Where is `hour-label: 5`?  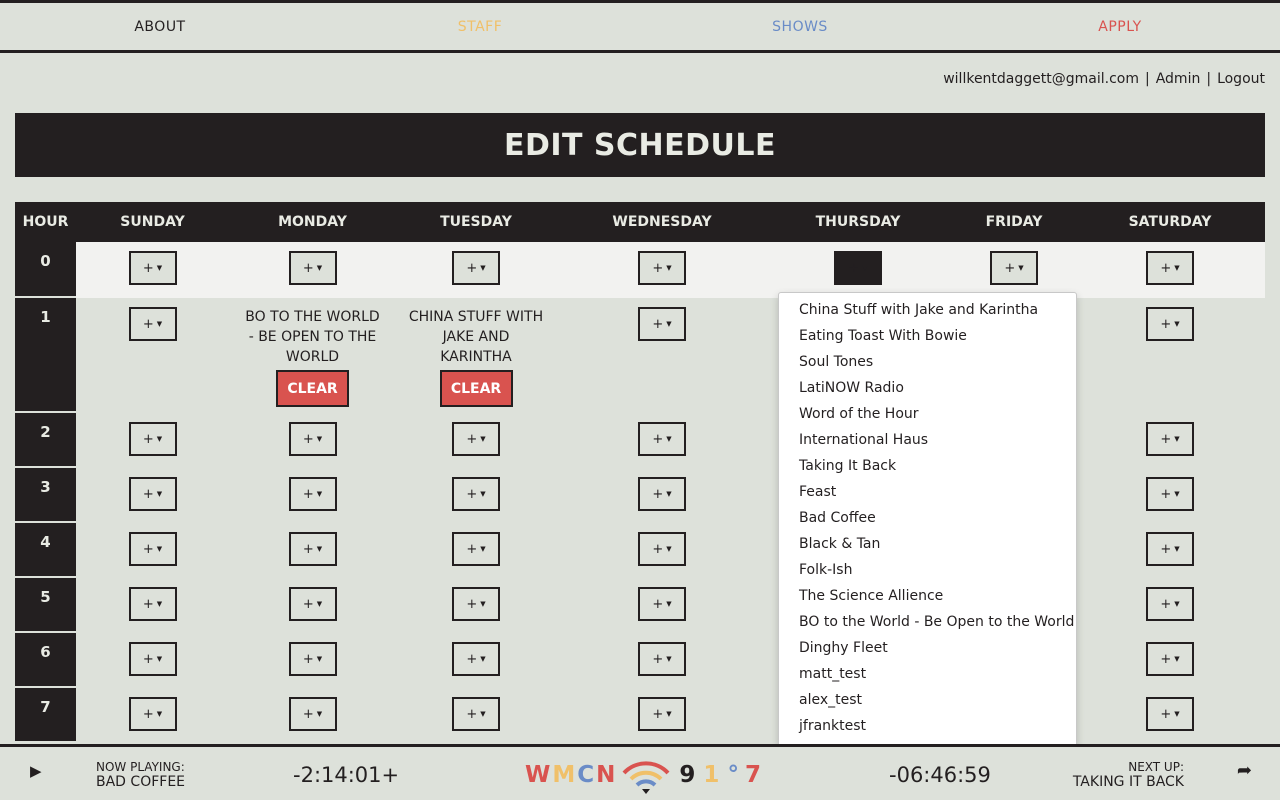 hour-label: 5 is located at coordinates (45, 605).